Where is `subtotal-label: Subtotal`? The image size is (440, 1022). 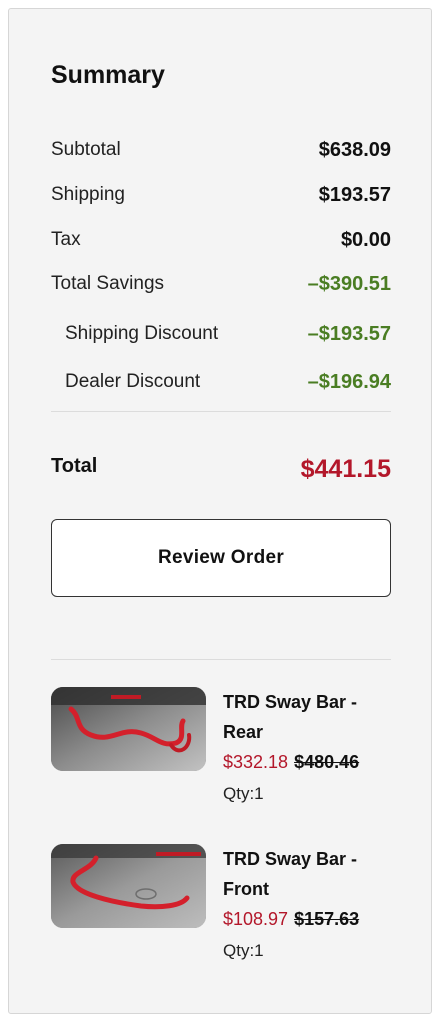 subtotal-label: Subtotal is located at coordinates (86, 149).